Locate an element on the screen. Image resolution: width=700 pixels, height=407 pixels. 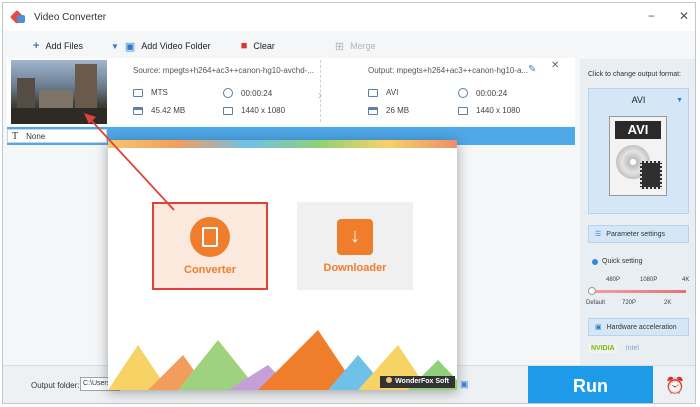
quality-1080p: 1080P is located at coordinates (649, 280).